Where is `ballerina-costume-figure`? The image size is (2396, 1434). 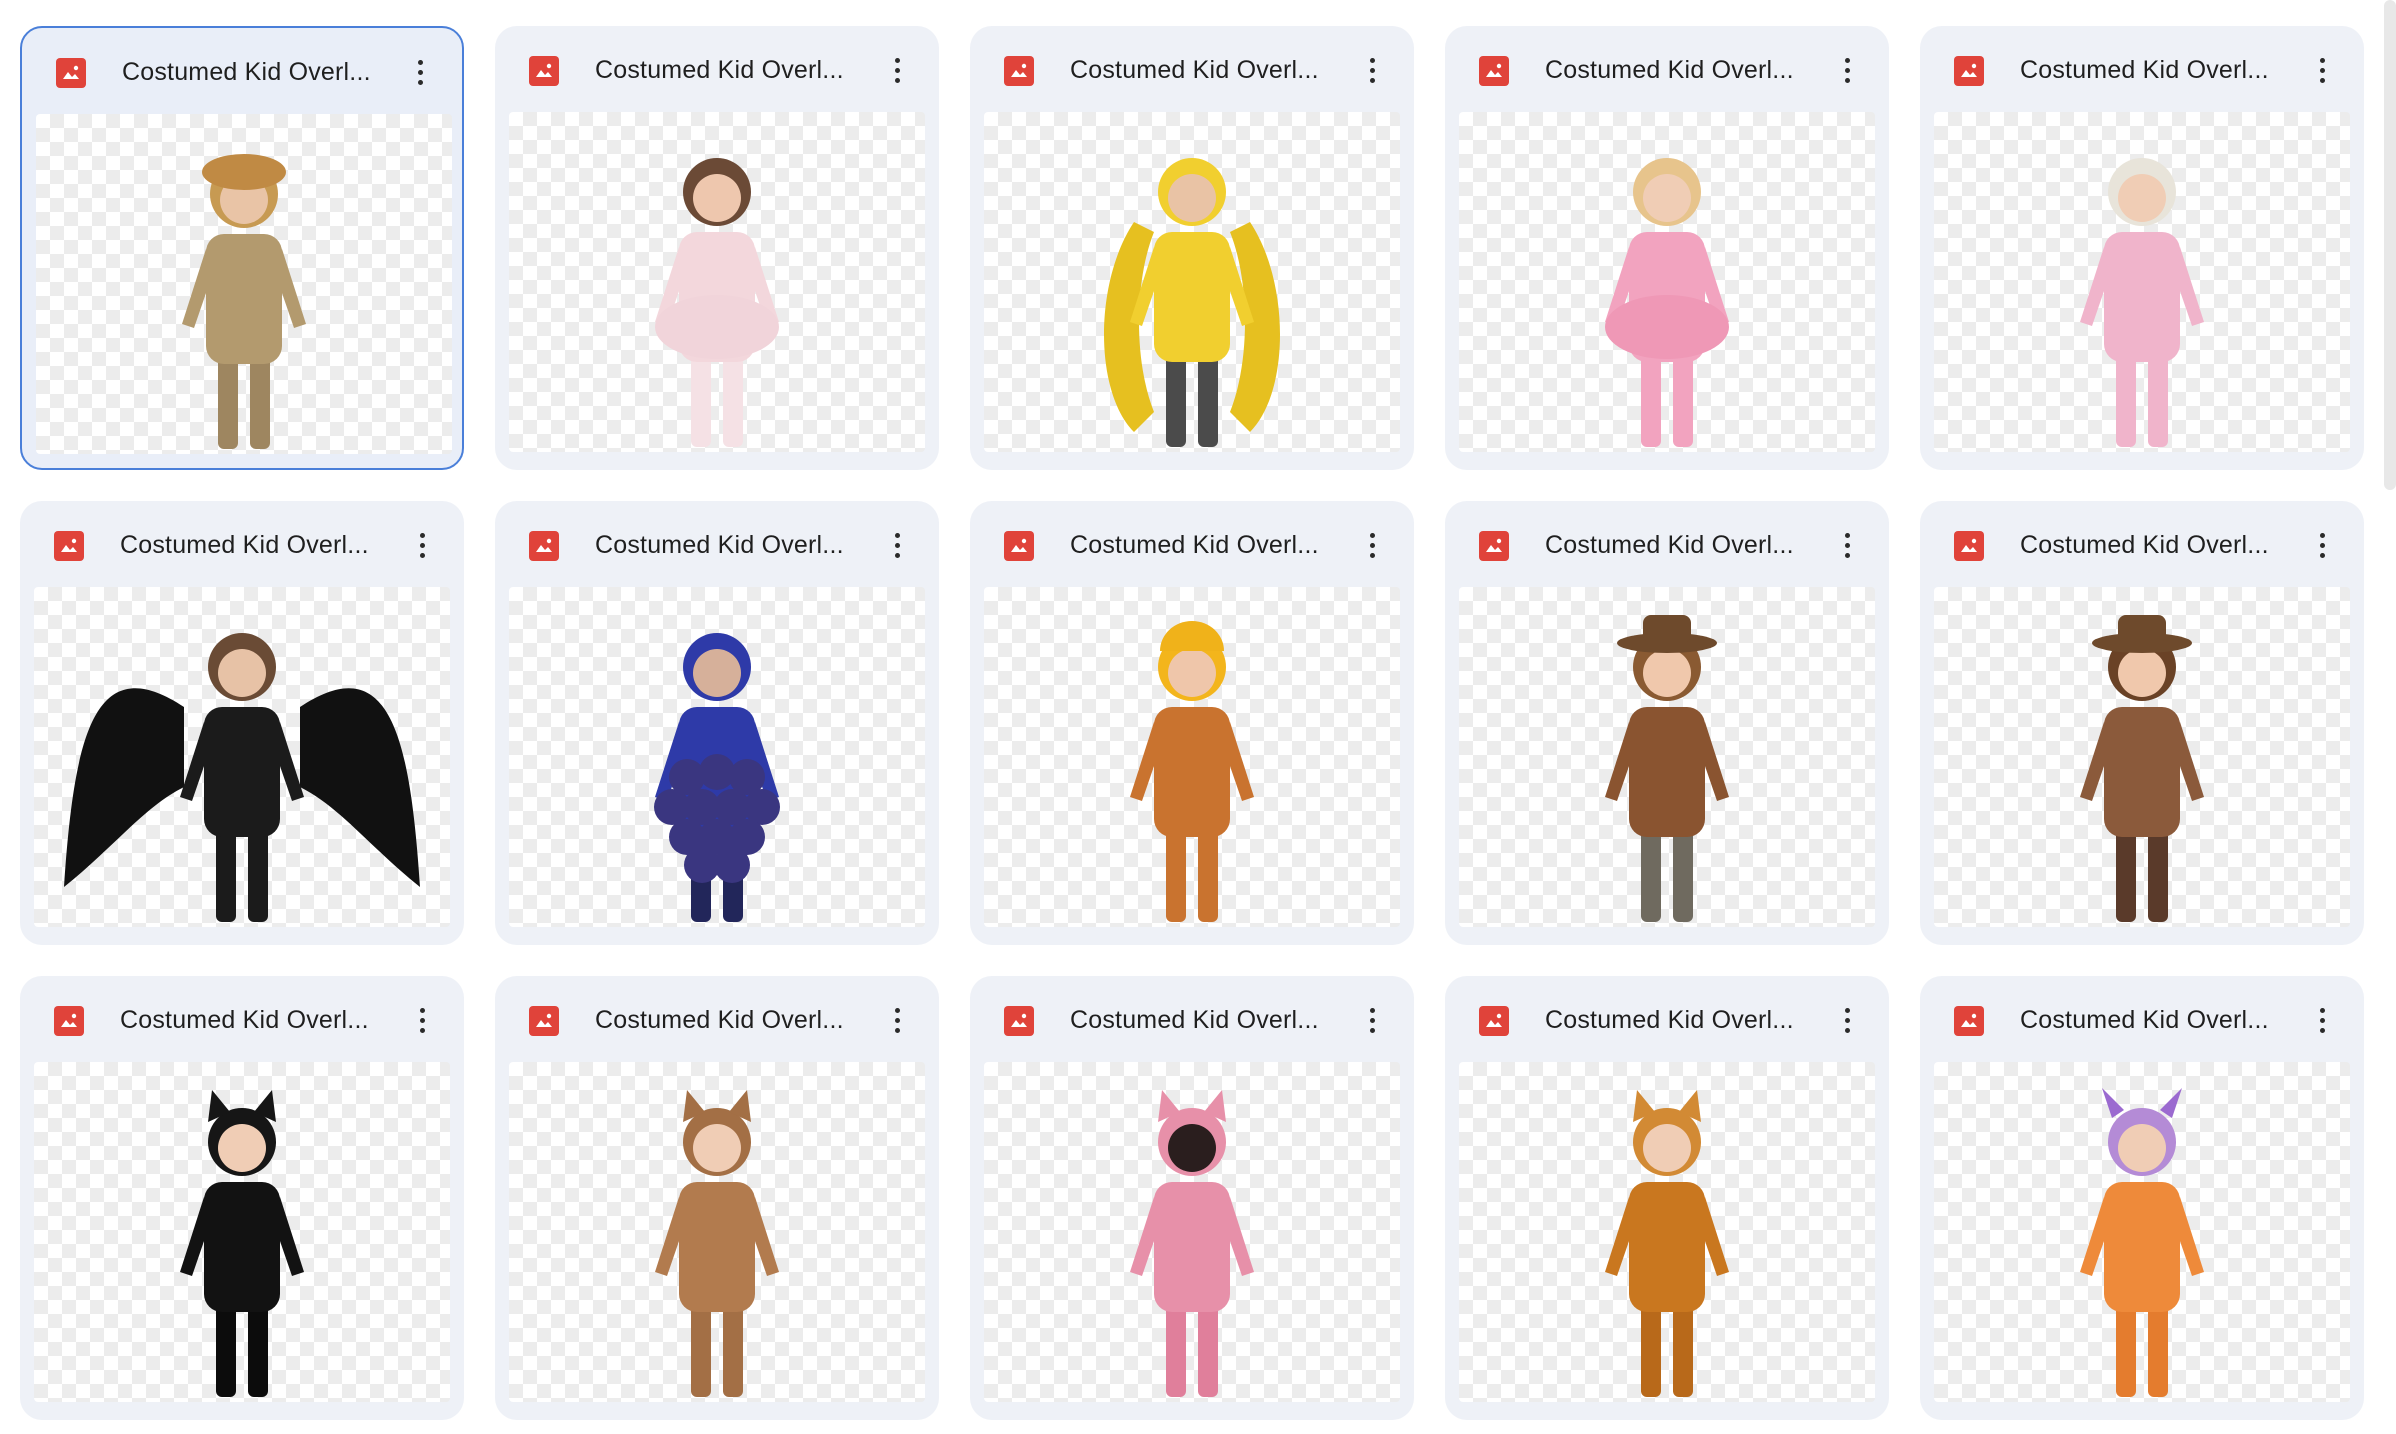
ballerina-costume-figure is located at coordinates (717, 302).